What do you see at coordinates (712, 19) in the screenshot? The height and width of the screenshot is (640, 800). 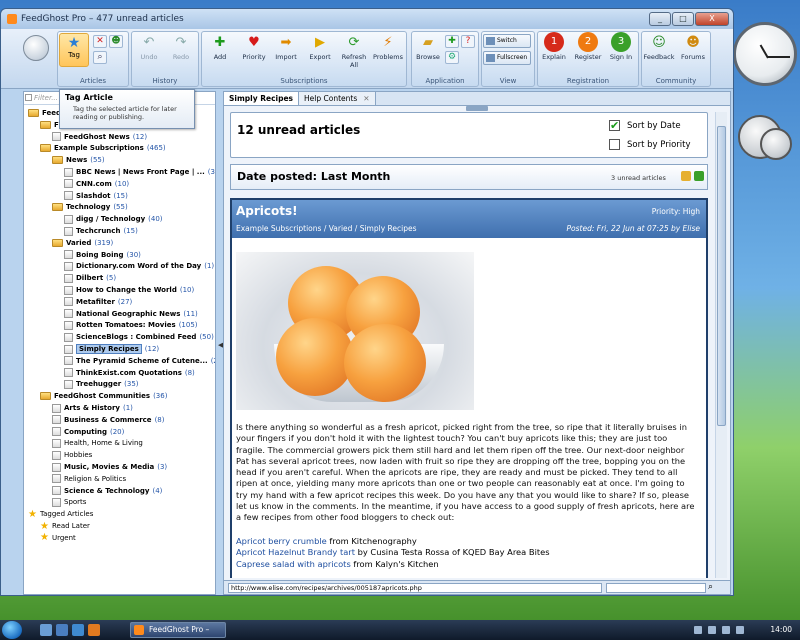 I see `close-button: X` at bounding box center [712, 19].